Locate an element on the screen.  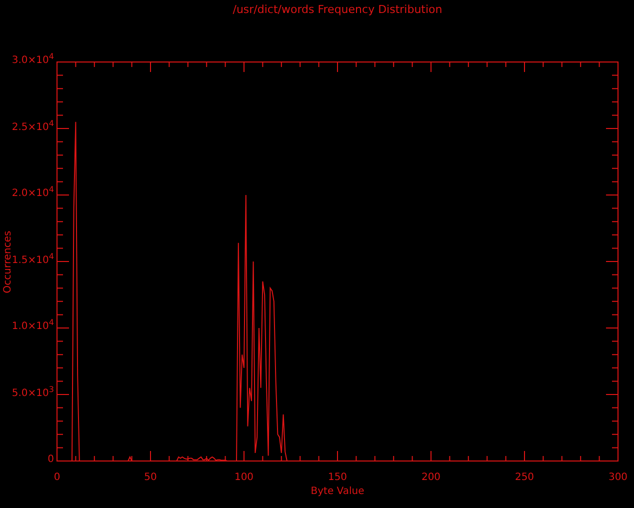
x-tick-label: 250 is located at coordinates (524, 477).